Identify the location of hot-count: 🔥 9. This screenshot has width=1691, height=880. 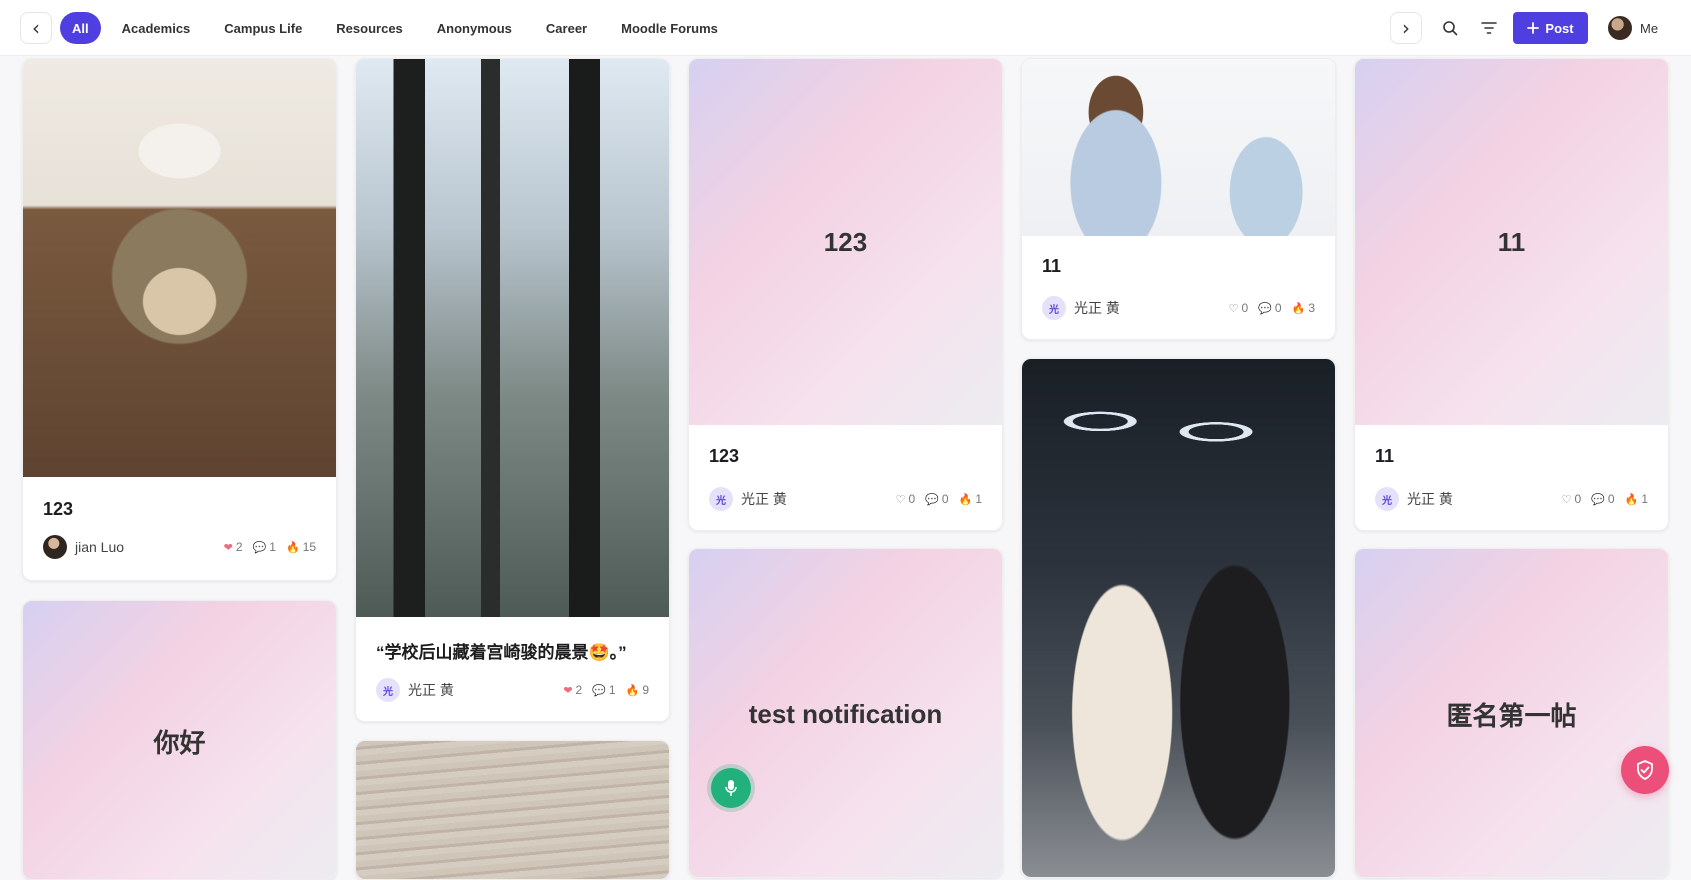
(637, 690).